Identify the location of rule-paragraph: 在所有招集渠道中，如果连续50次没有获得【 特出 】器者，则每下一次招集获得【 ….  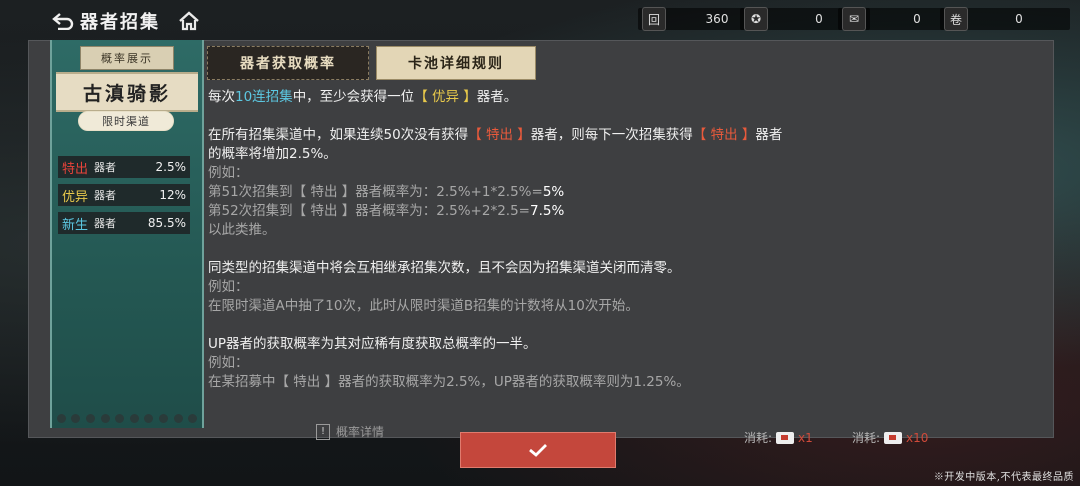
(553, 183).